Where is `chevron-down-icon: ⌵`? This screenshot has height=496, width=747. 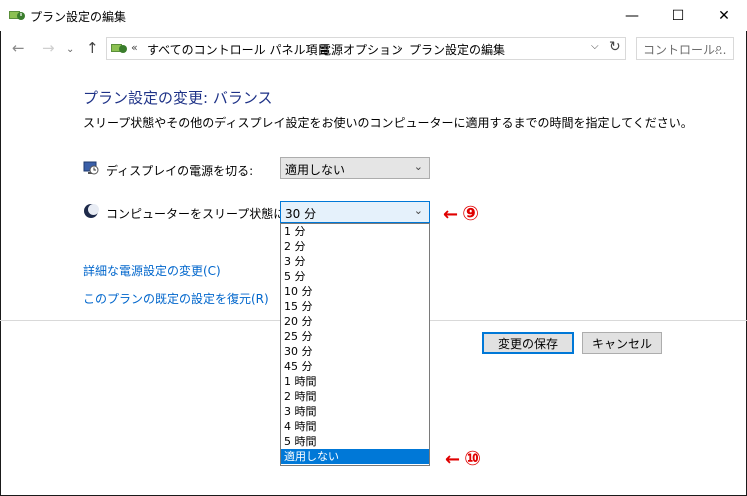
chevron-down-icon: ⌵ is located at coordinates (595, 46).